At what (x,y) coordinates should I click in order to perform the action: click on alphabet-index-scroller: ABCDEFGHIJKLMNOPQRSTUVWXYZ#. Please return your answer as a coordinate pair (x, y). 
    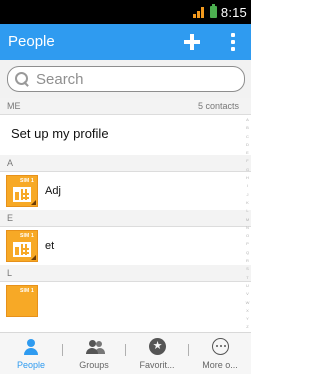
    Looking at the image, I should click on (247, 227).